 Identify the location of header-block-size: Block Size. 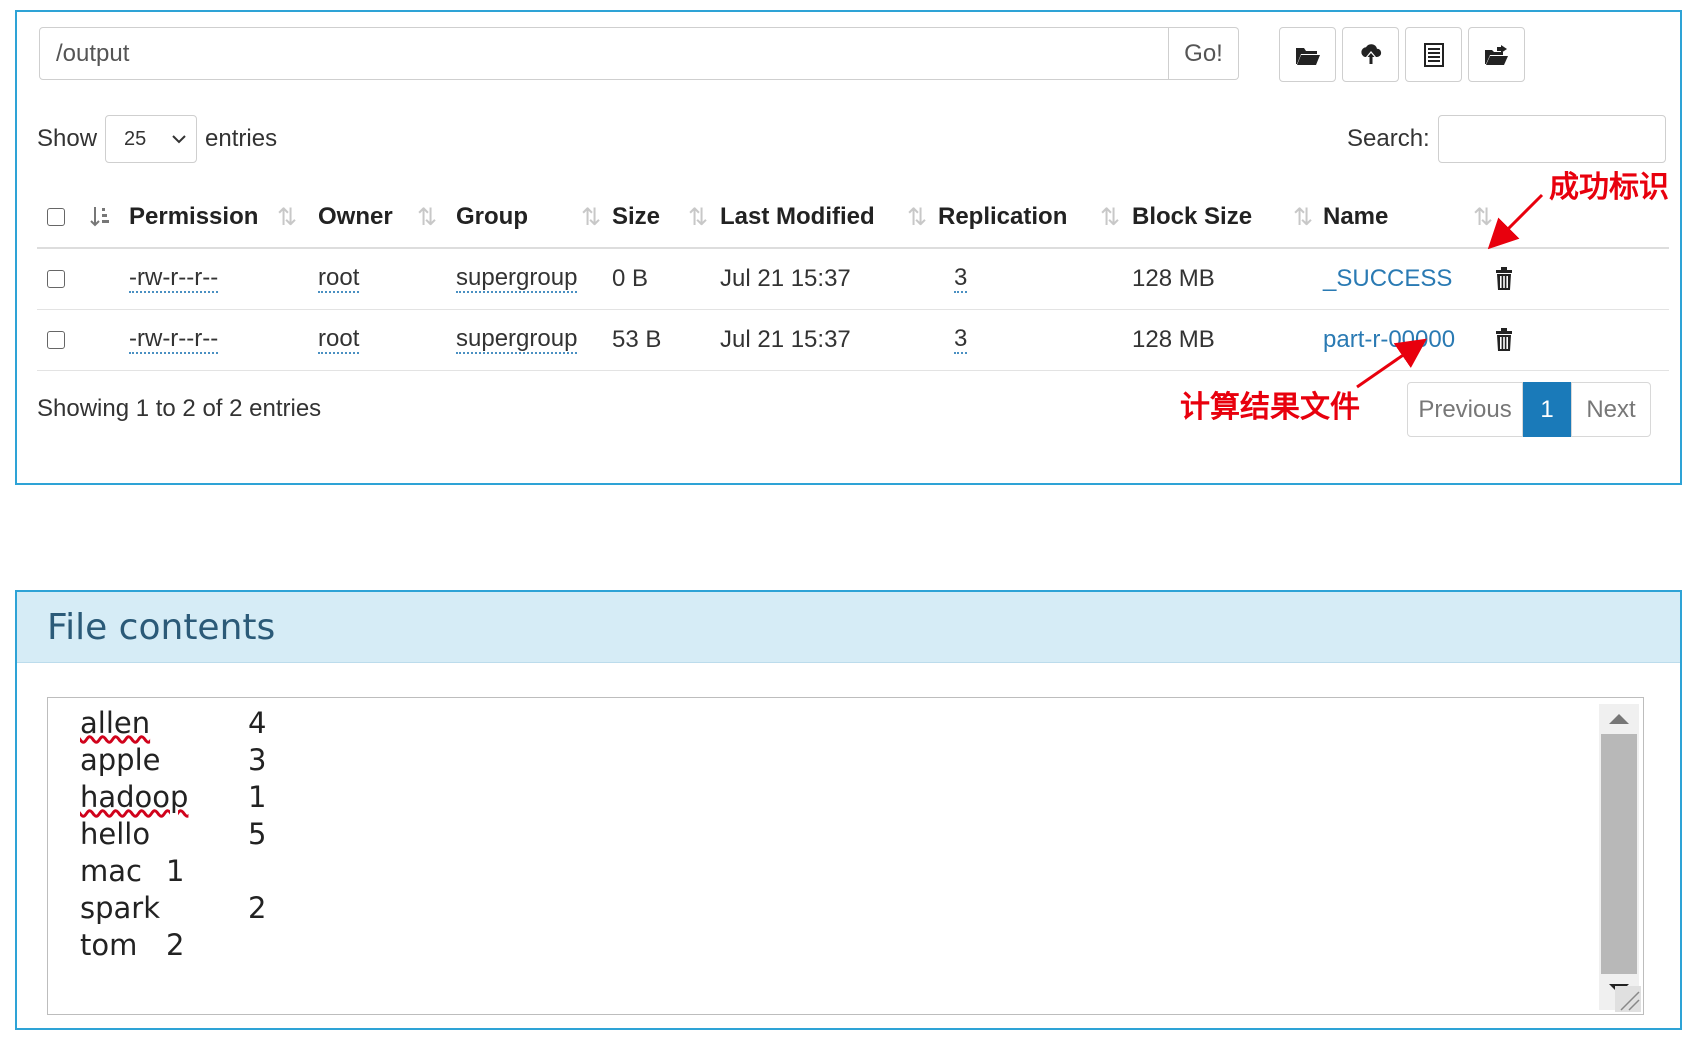
(1192, 217).